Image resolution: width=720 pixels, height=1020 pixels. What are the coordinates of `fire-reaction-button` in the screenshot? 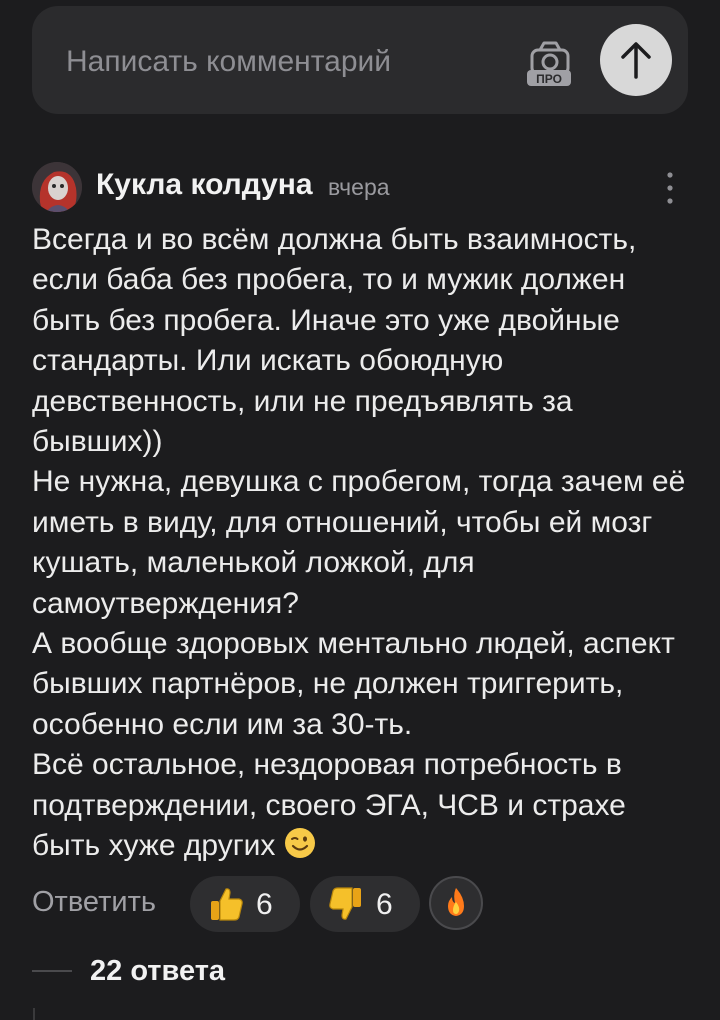 It's located at (456, 903).